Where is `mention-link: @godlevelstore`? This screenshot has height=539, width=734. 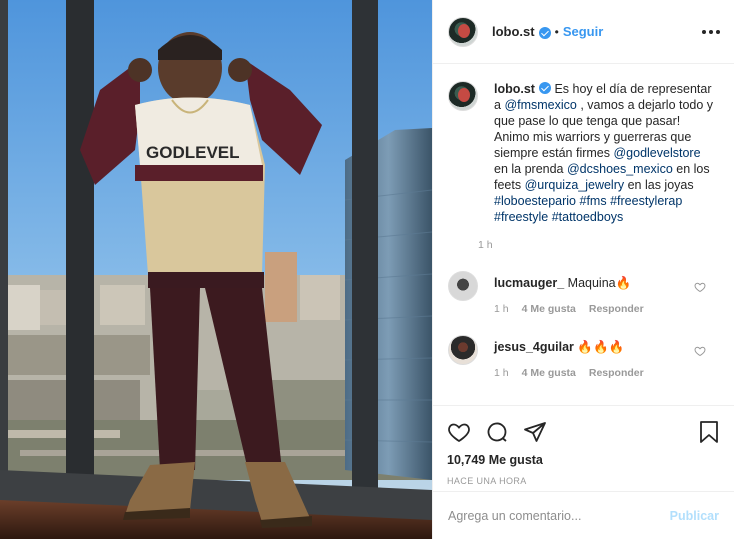 mention-link: @godlevelstore is located at coordinates (656, 153).